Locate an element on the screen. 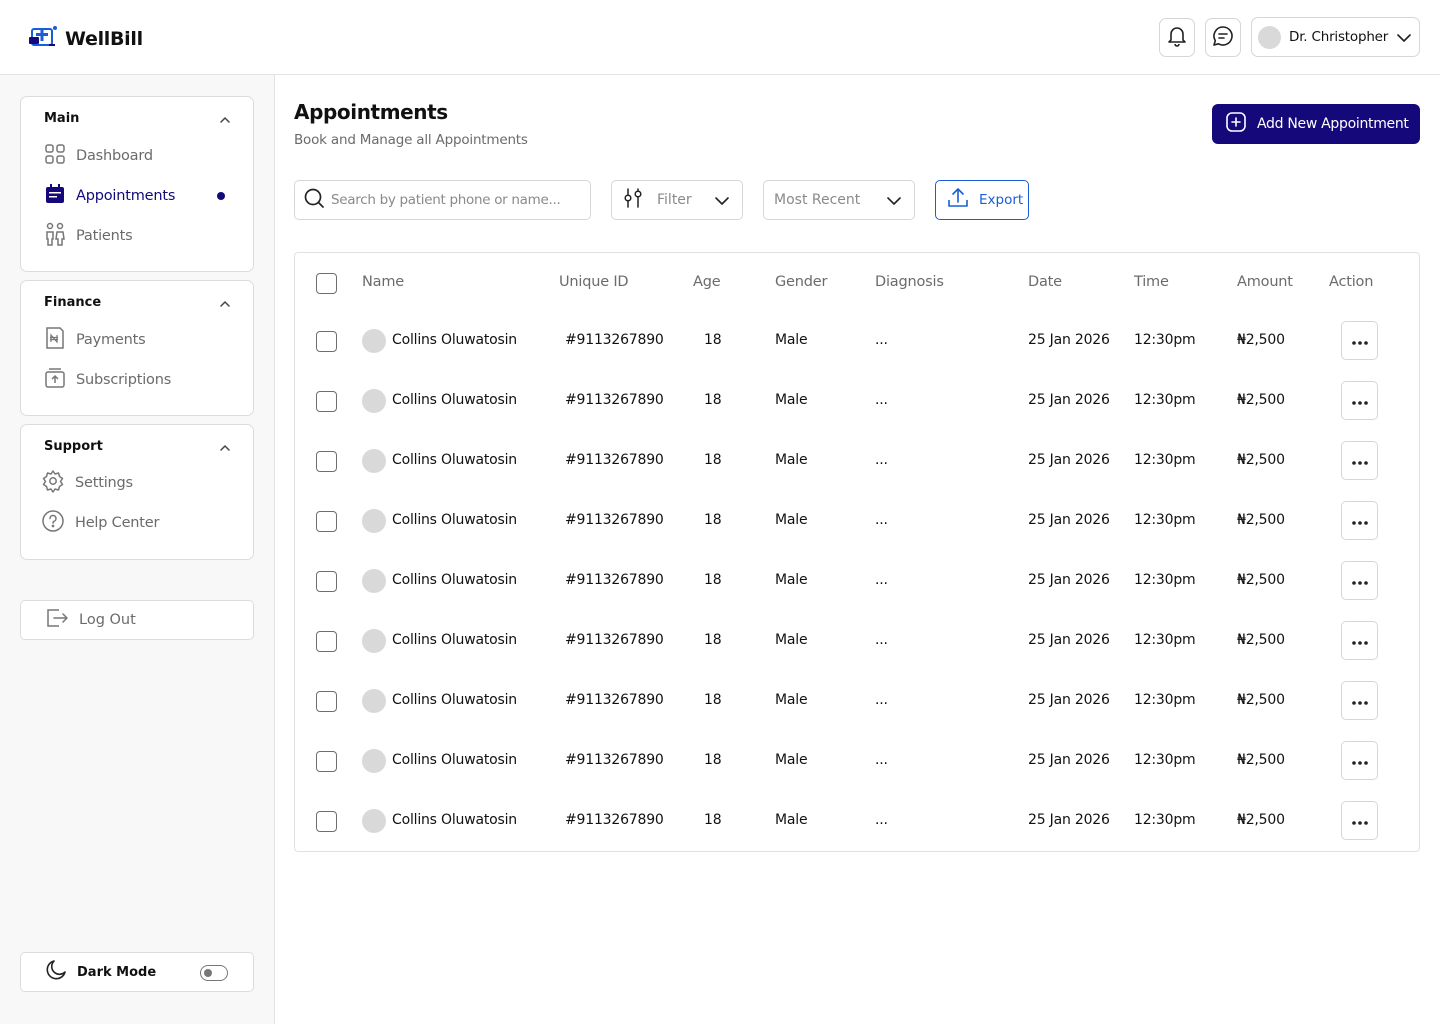  help-icon is located at coordinates (53, 523).